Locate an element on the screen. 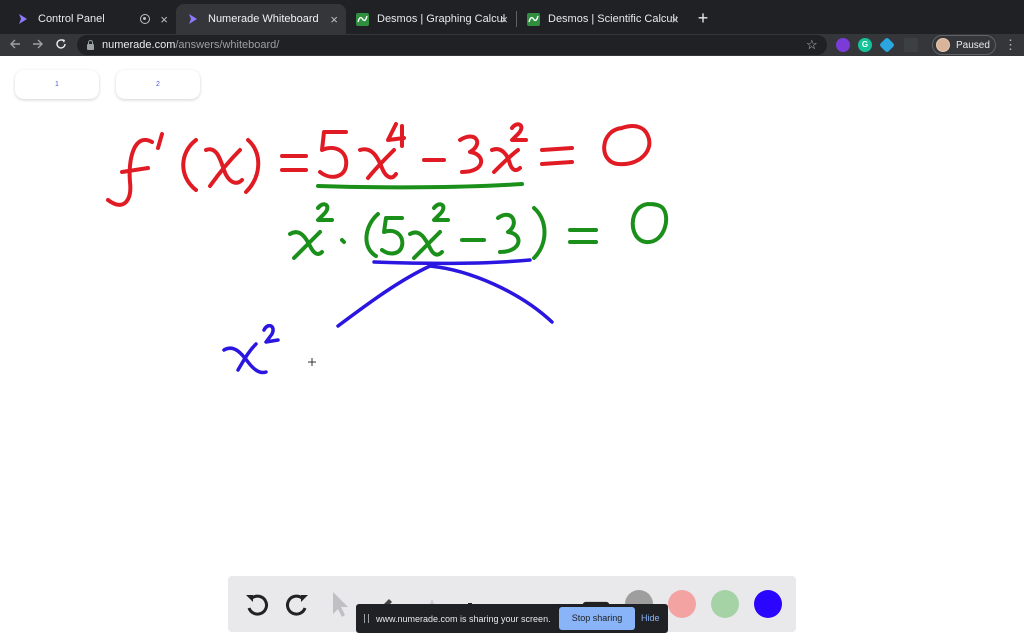  extension-diamond-icon is located at coordinates (887, 45).